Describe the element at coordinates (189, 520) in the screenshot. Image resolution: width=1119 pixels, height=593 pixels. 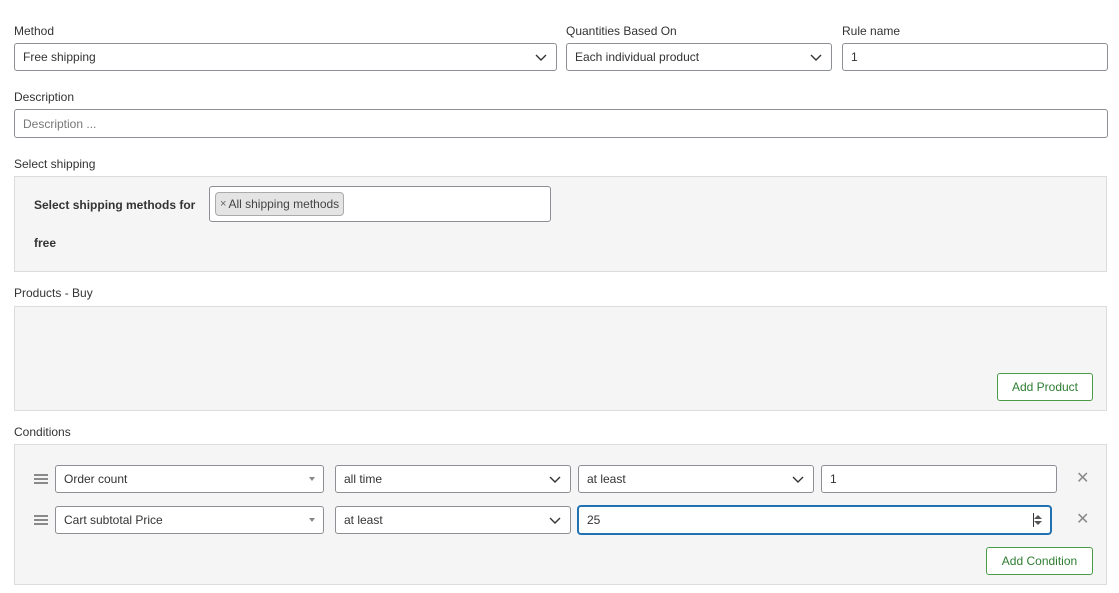
I see `condition-type-select: Cart subtotal Price` at that location.